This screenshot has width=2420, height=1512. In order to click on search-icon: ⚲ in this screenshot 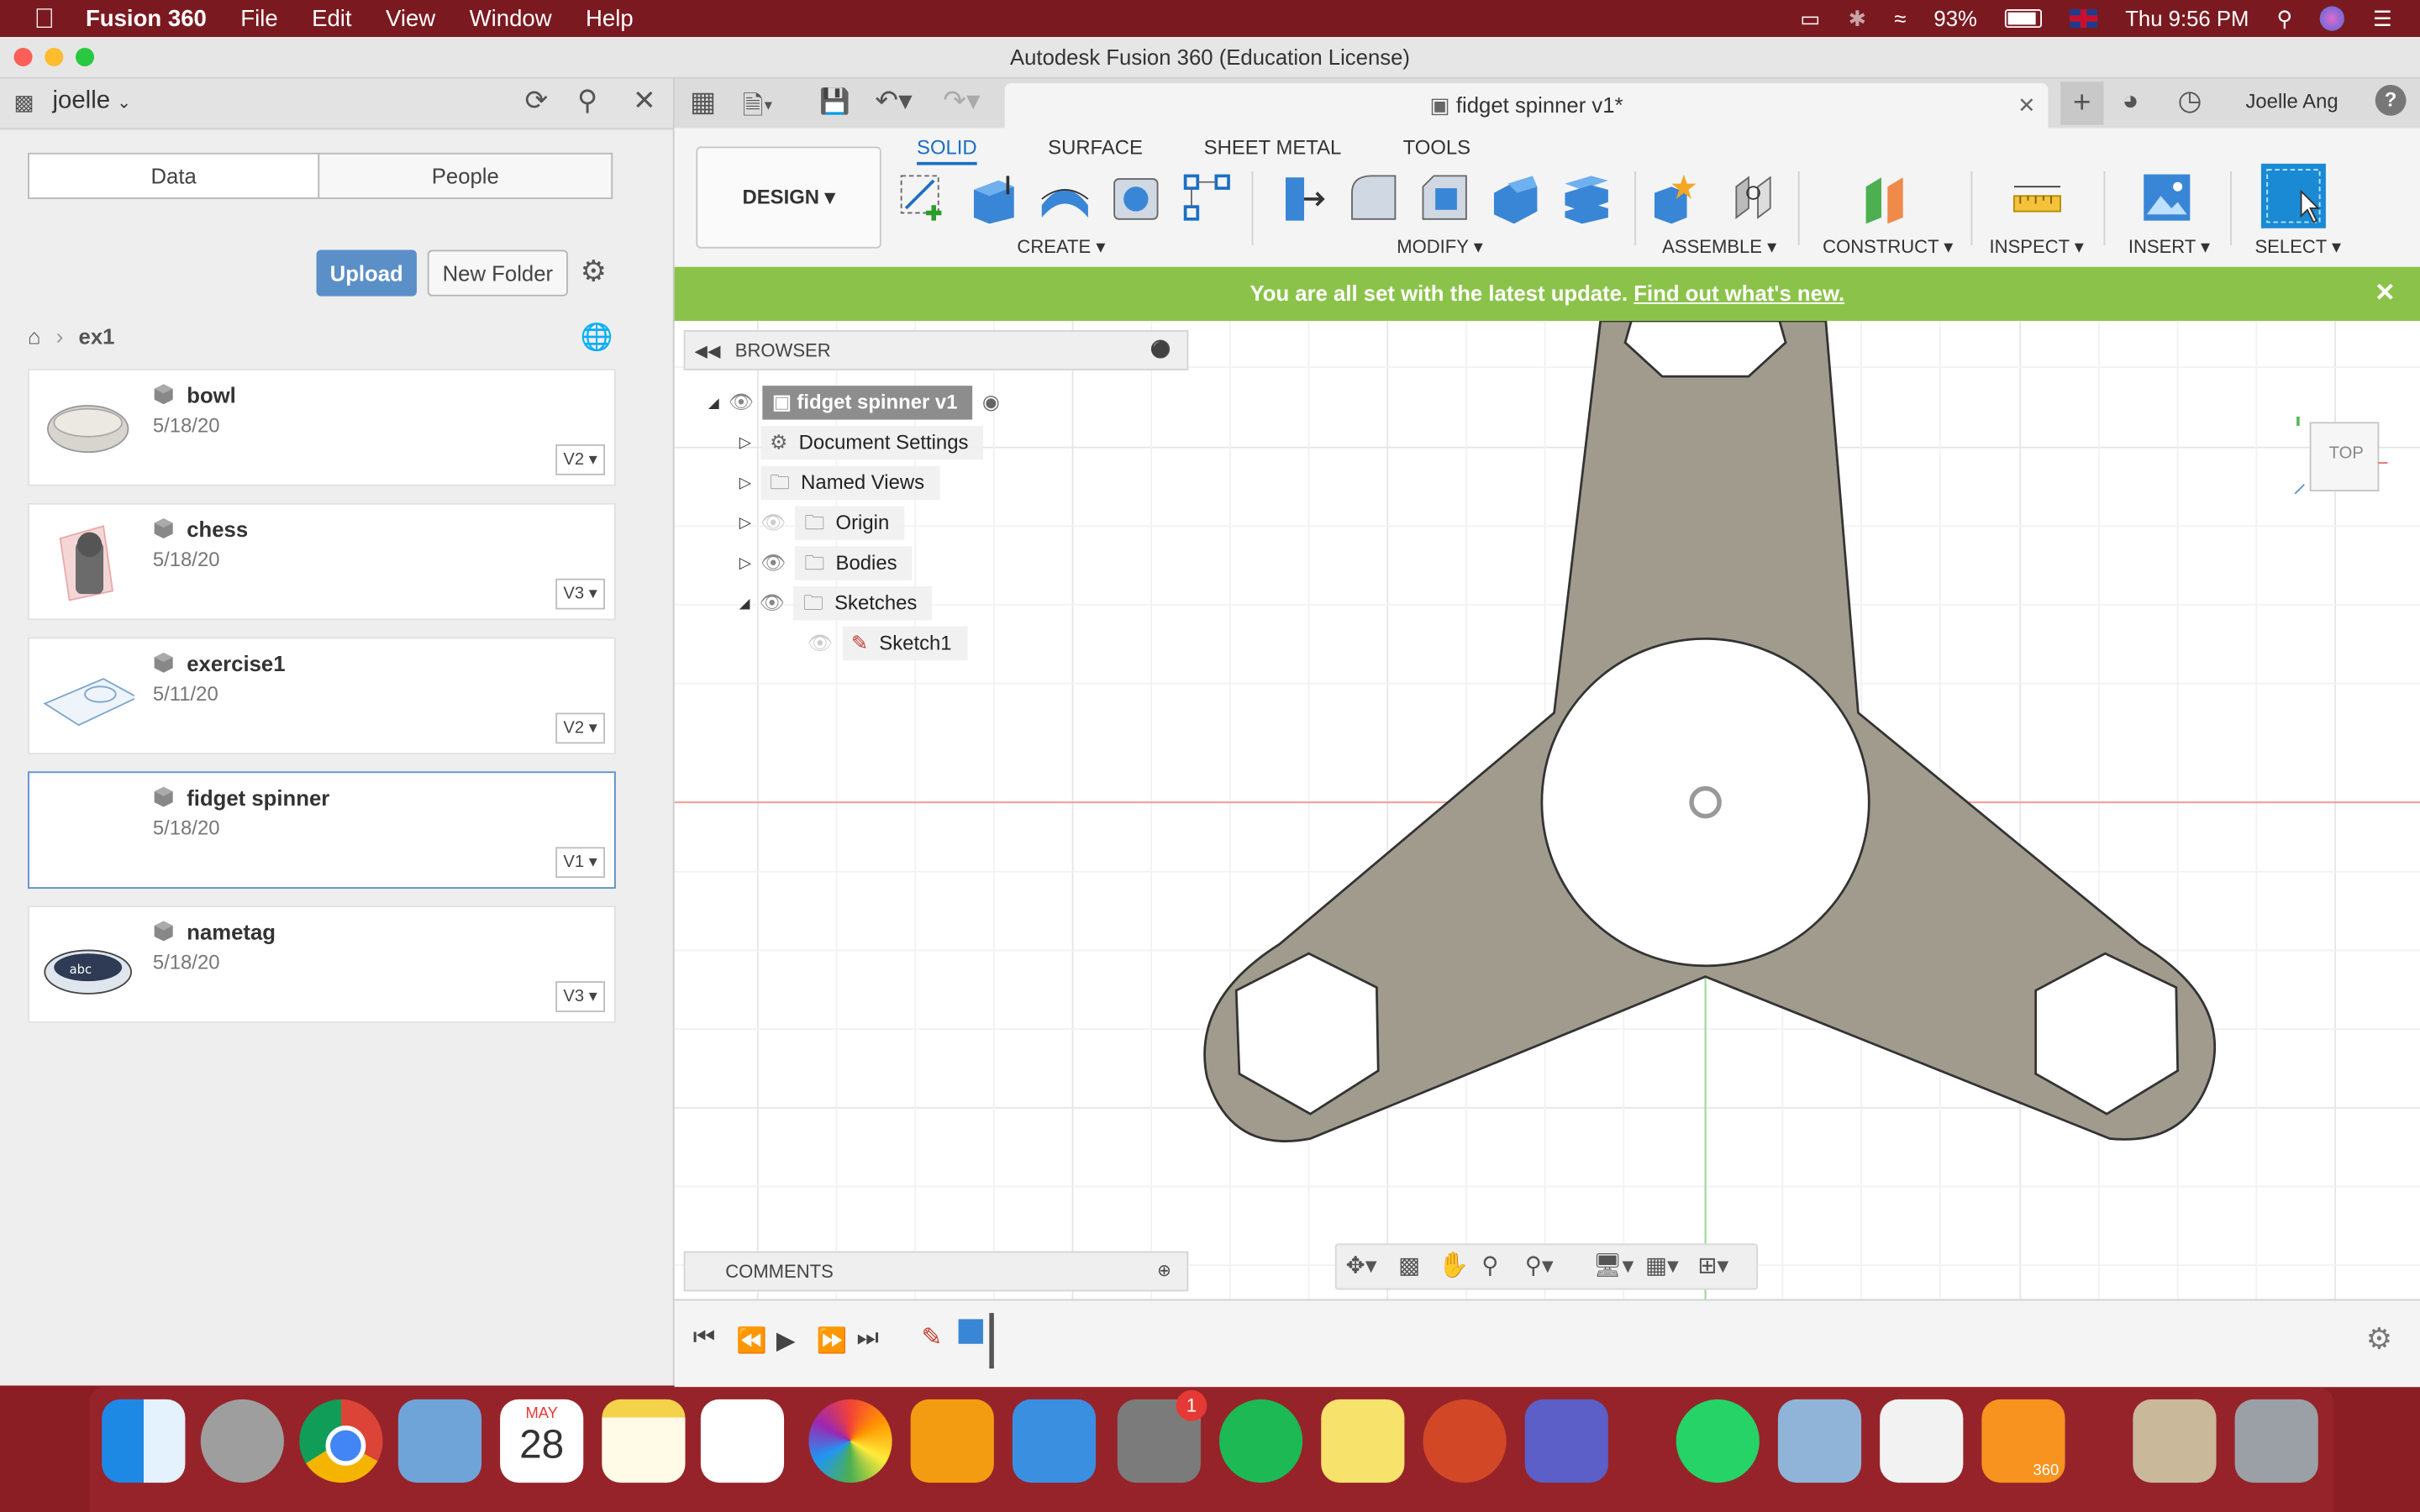, I will do `click(587, 101)`.